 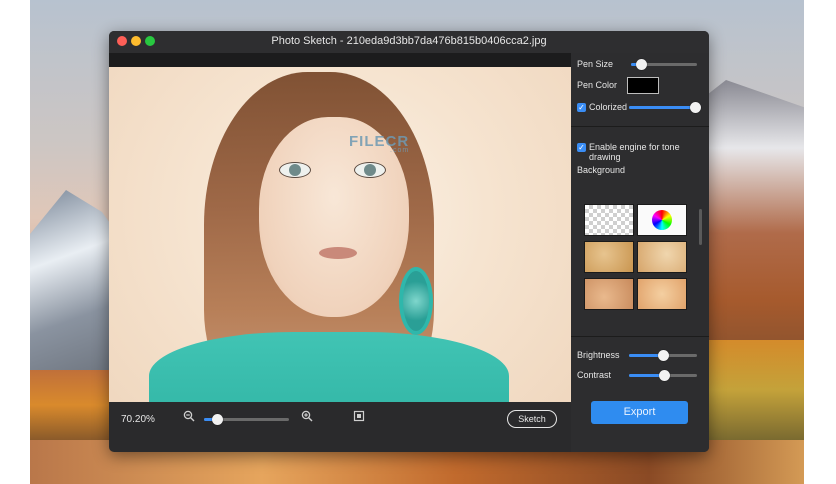 What do you see at coordinates (634, 152) in the screenshot?
I see `tone-engine-label: Enable engine for tone drawing` at bounding box center [634, 152].